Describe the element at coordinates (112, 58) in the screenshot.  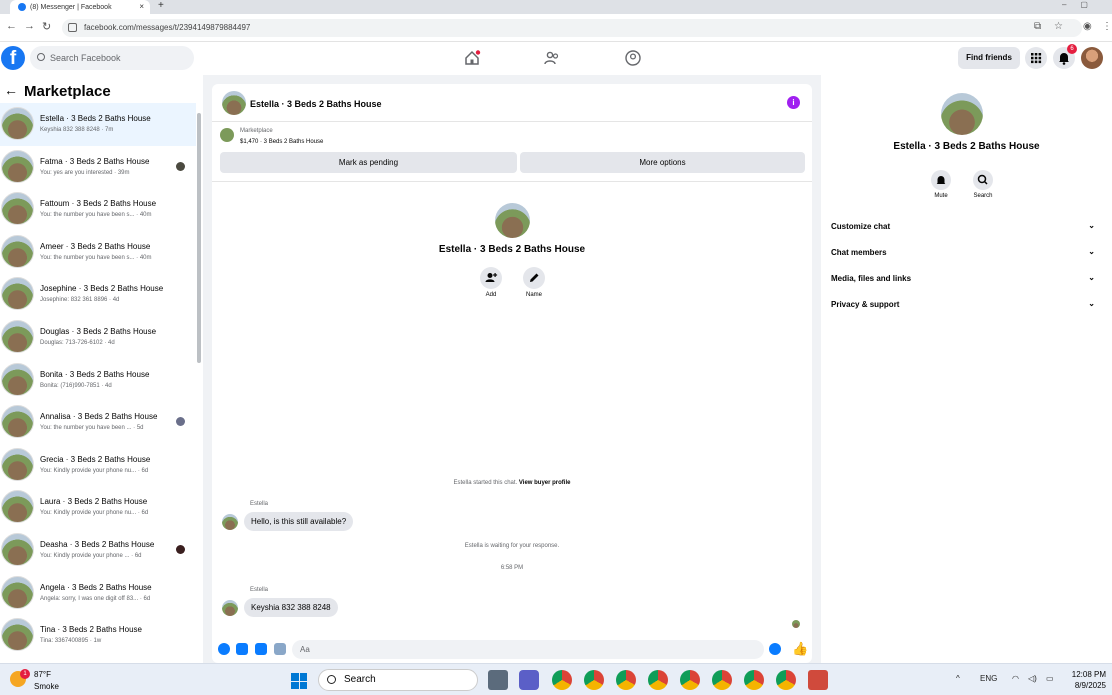
I see `search-input: Search Facebook` at that location.